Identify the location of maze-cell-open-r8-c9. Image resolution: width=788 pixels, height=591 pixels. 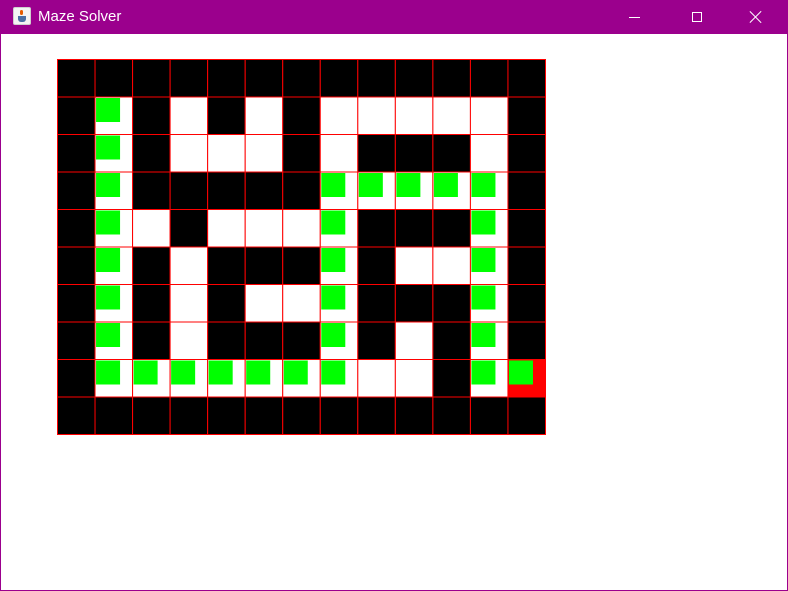
(414, 378).